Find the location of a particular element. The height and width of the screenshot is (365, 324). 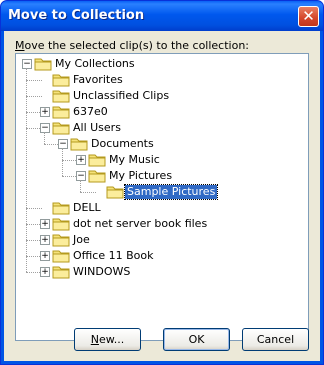

tree-item: − My Collections is located at coordinates (161, 64).